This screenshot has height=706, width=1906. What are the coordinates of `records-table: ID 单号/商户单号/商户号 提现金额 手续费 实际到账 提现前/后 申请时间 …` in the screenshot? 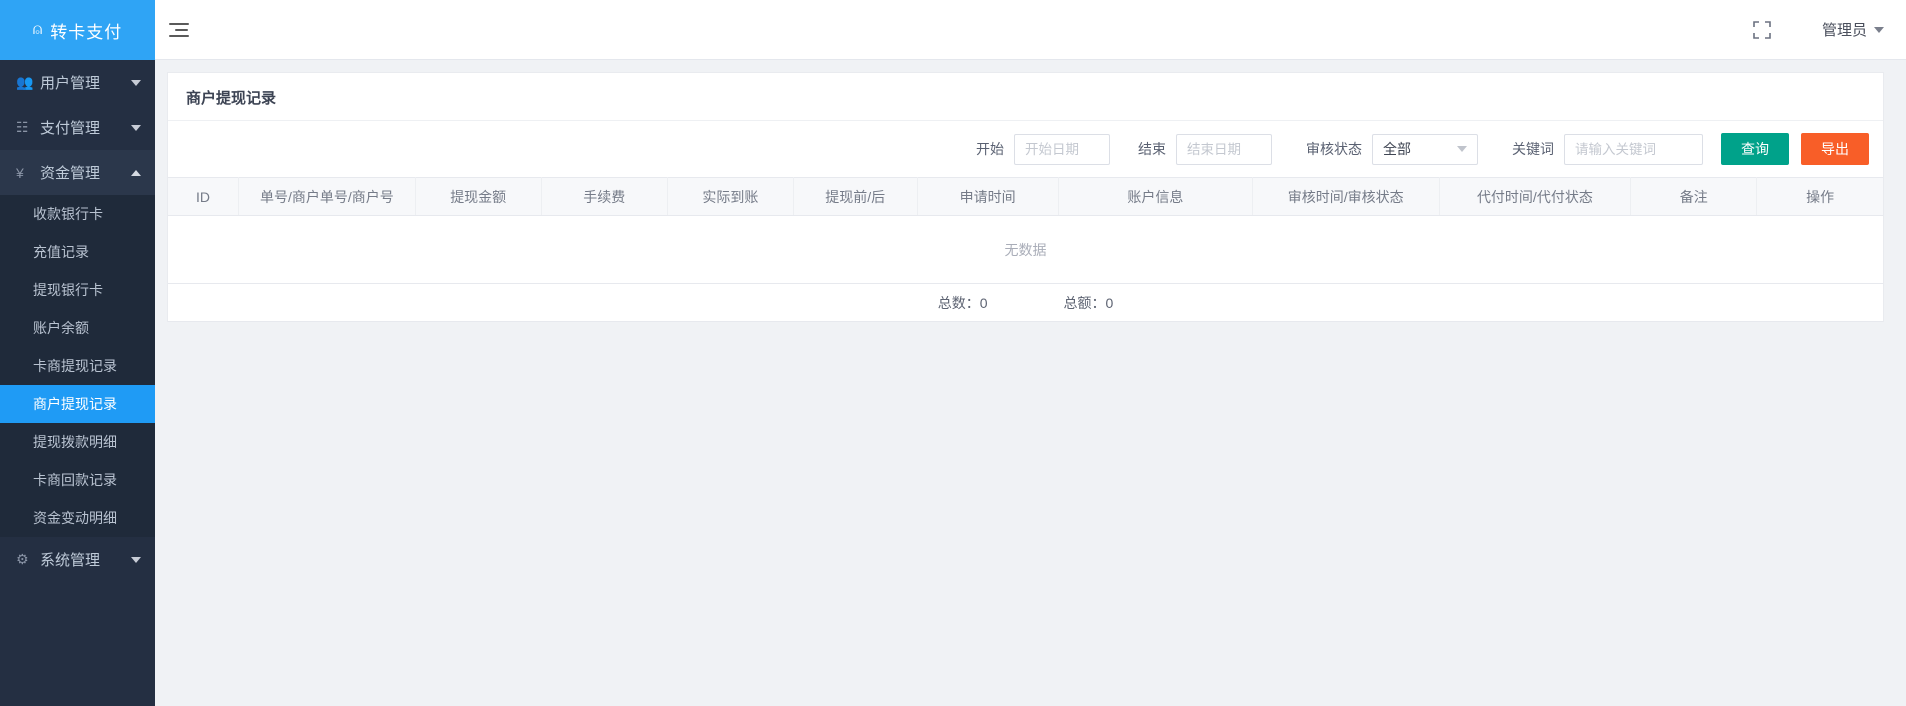 It's located at (1025, 230).